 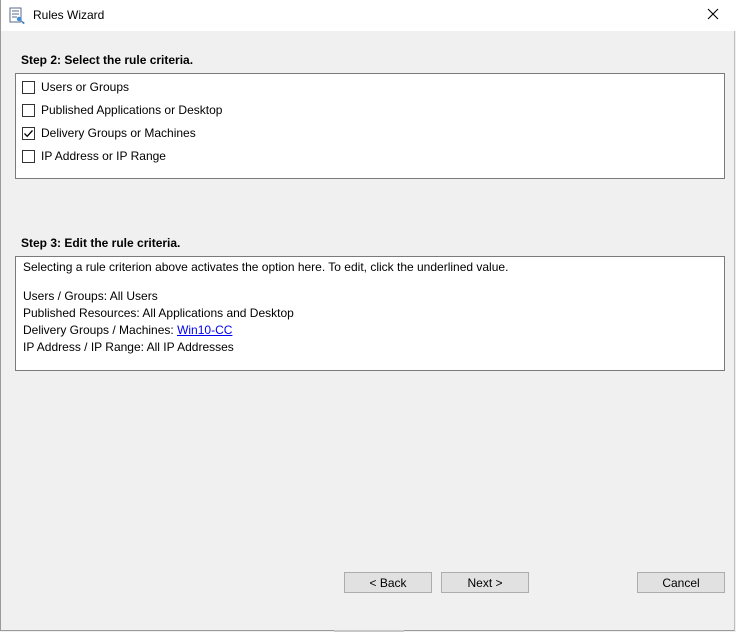 What do you see at coordinates (118, 133) in the screenshot?
I see `criterion-label: Delivery Groups or Machines` at bounding box center [118, 133].